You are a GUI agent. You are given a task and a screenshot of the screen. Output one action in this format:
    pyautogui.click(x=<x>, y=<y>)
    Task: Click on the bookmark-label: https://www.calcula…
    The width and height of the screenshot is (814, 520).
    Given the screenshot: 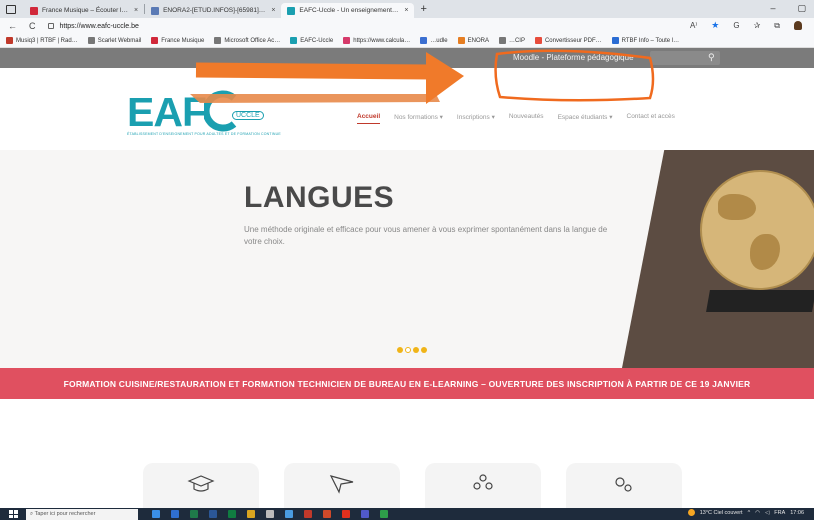 What is the action you would take?
    pyautogui.click(x=382, y=40)
    